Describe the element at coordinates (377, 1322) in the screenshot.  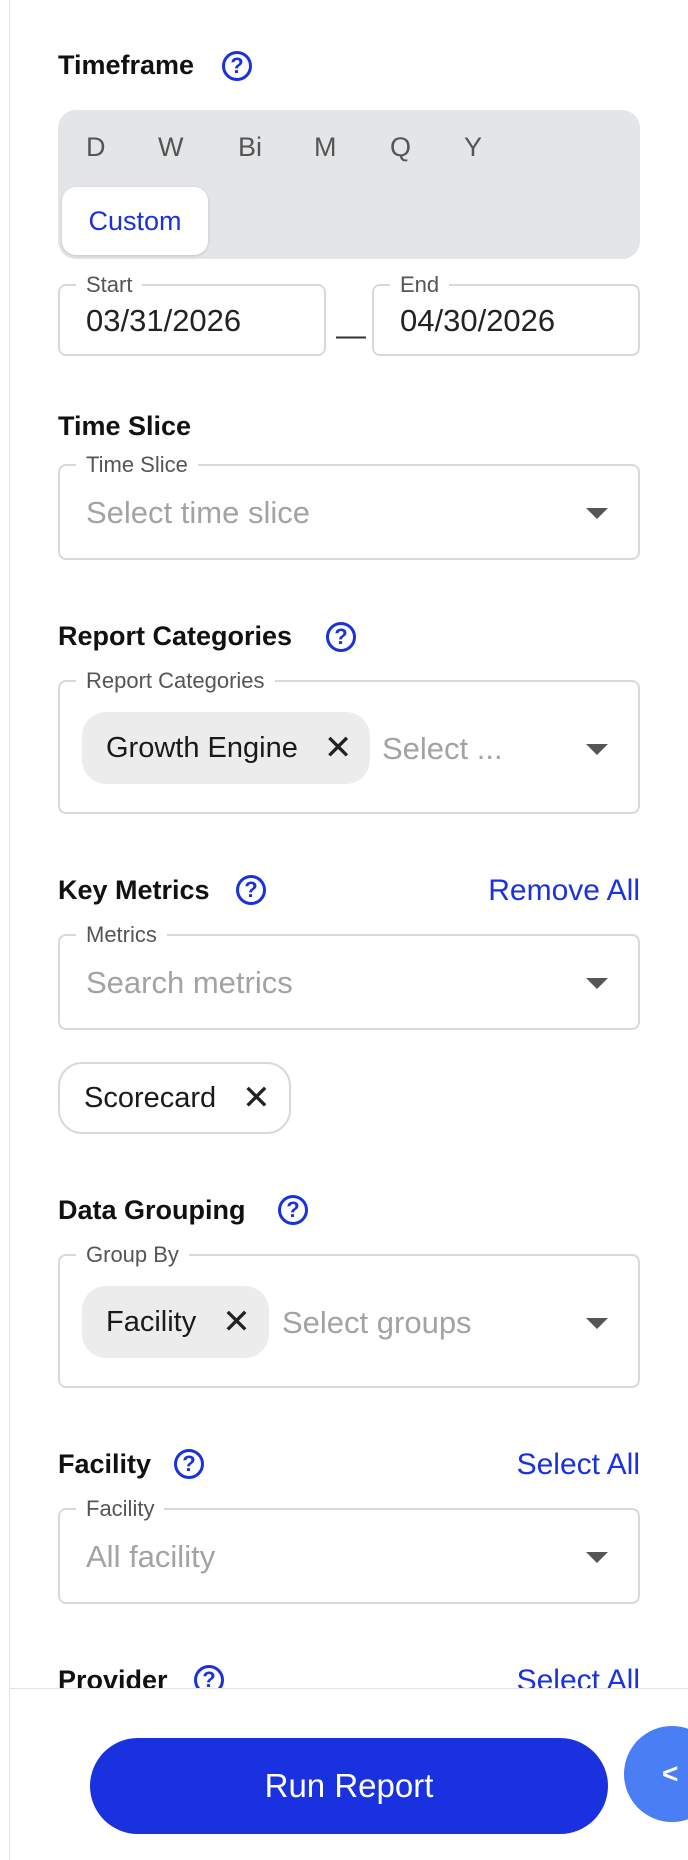
I see `group-by-placeholder: Select groups` at that location.